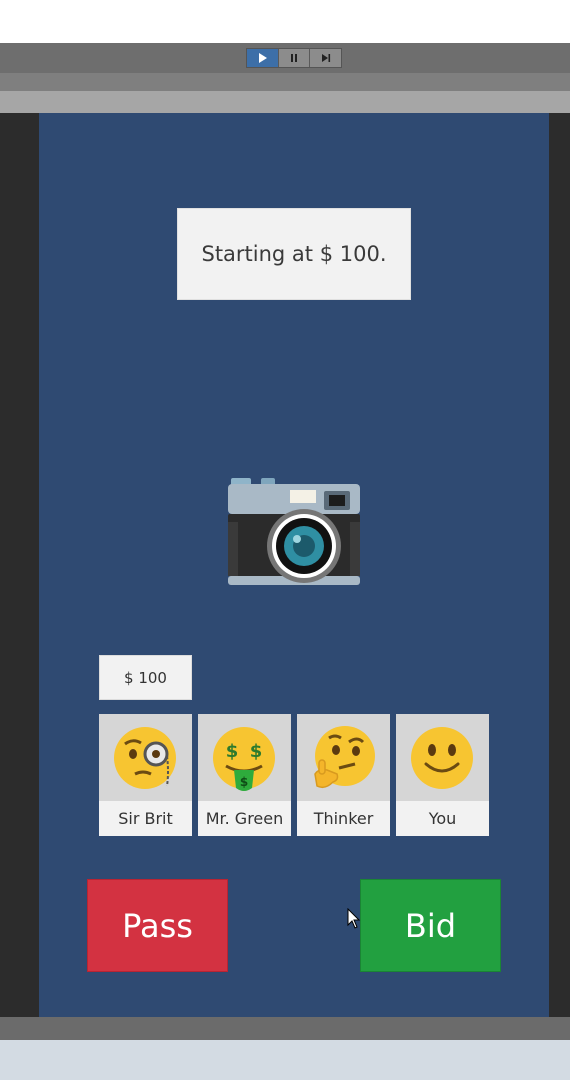 This screenshot has width=570, height=1080. I want to click on editor-tab-bar, so click(285, 82).